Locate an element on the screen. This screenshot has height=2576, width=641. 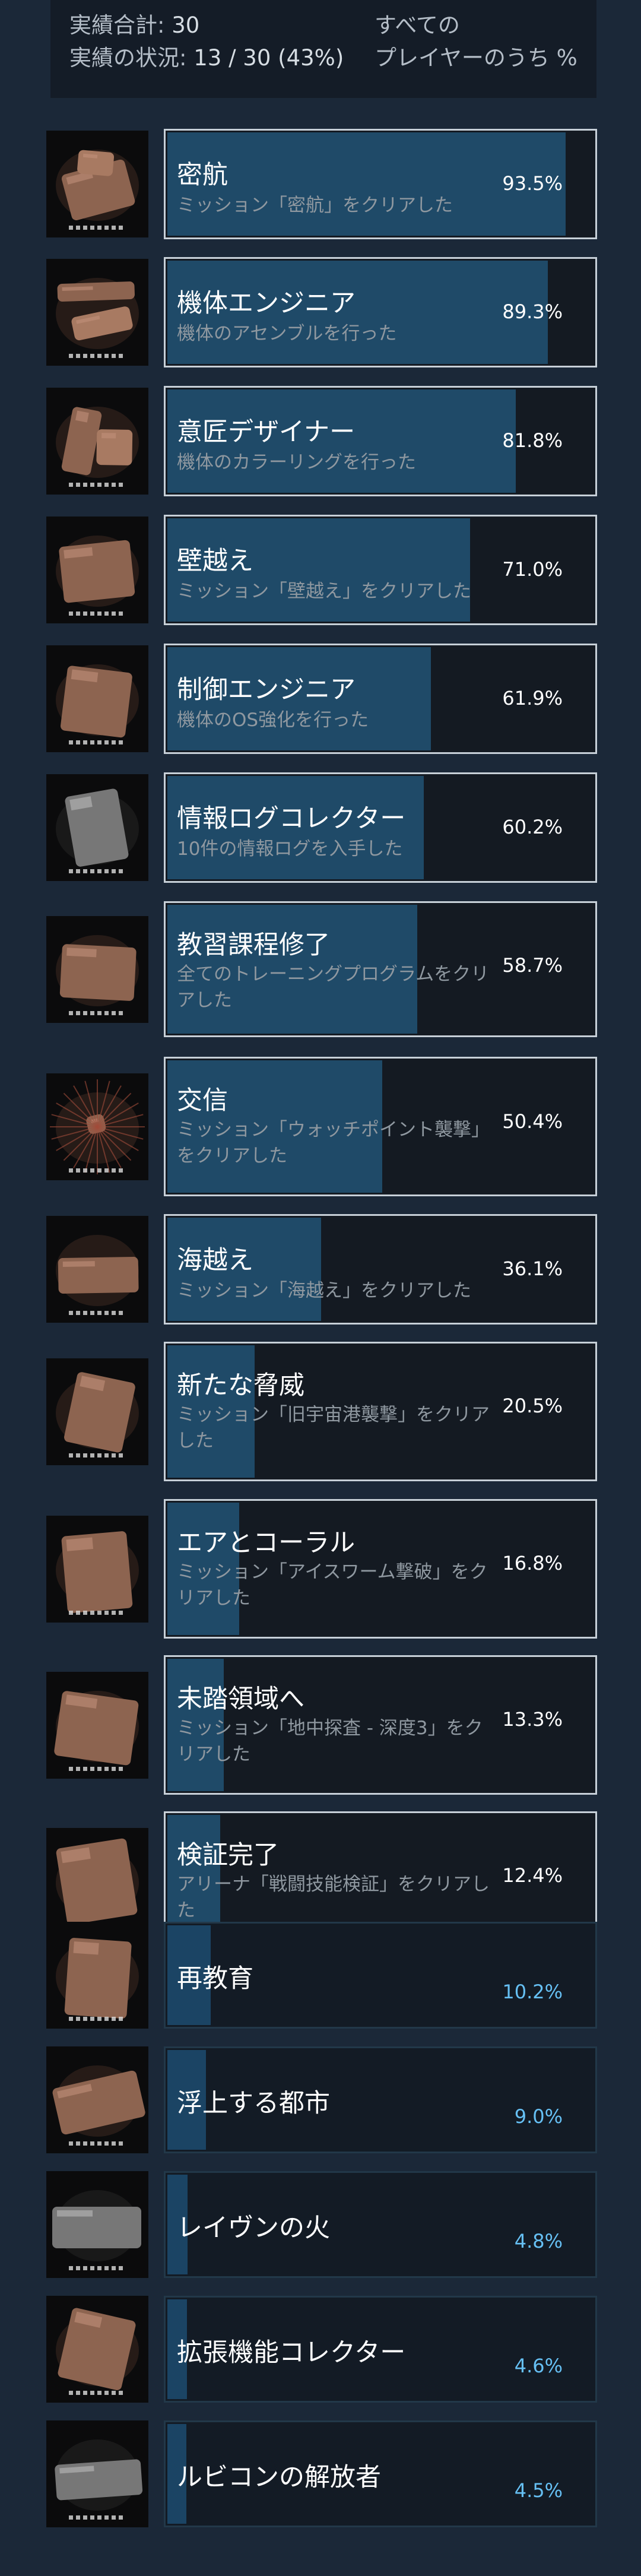
achievement-description: 機体のアセンブルを行った is located at coordinates (287, 334).